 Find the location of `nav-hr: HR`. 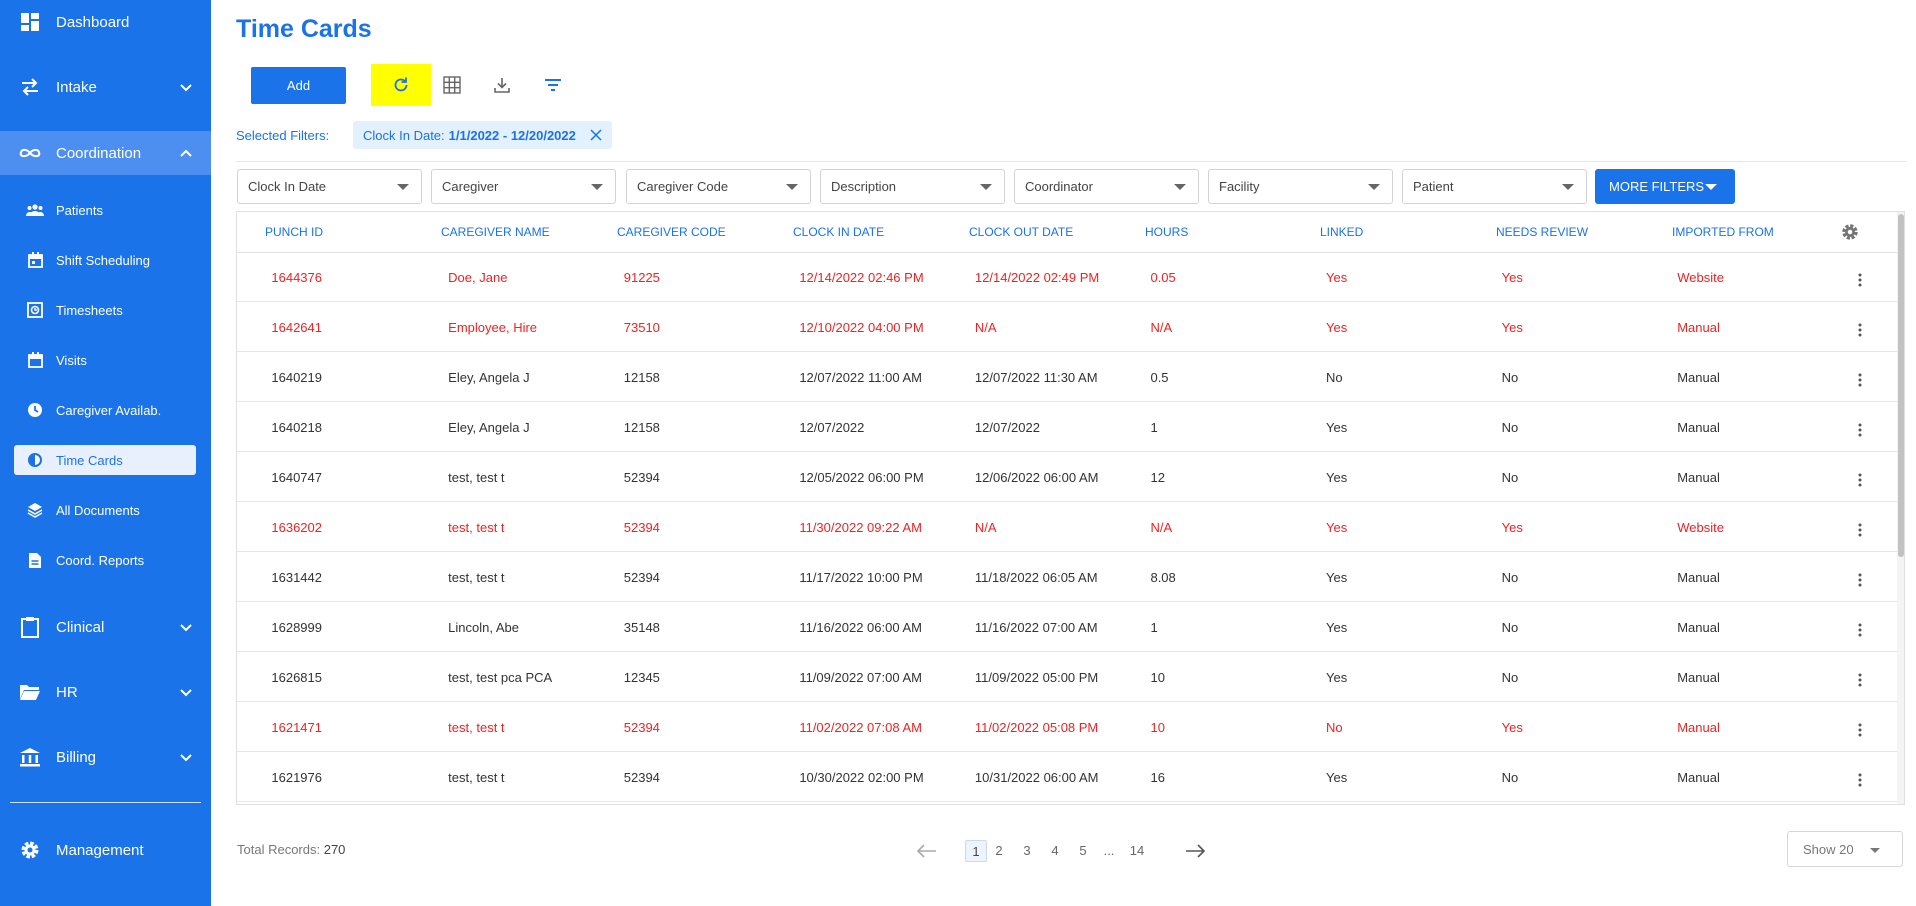

nav-hr: HR is located at coordinates (105, 692).